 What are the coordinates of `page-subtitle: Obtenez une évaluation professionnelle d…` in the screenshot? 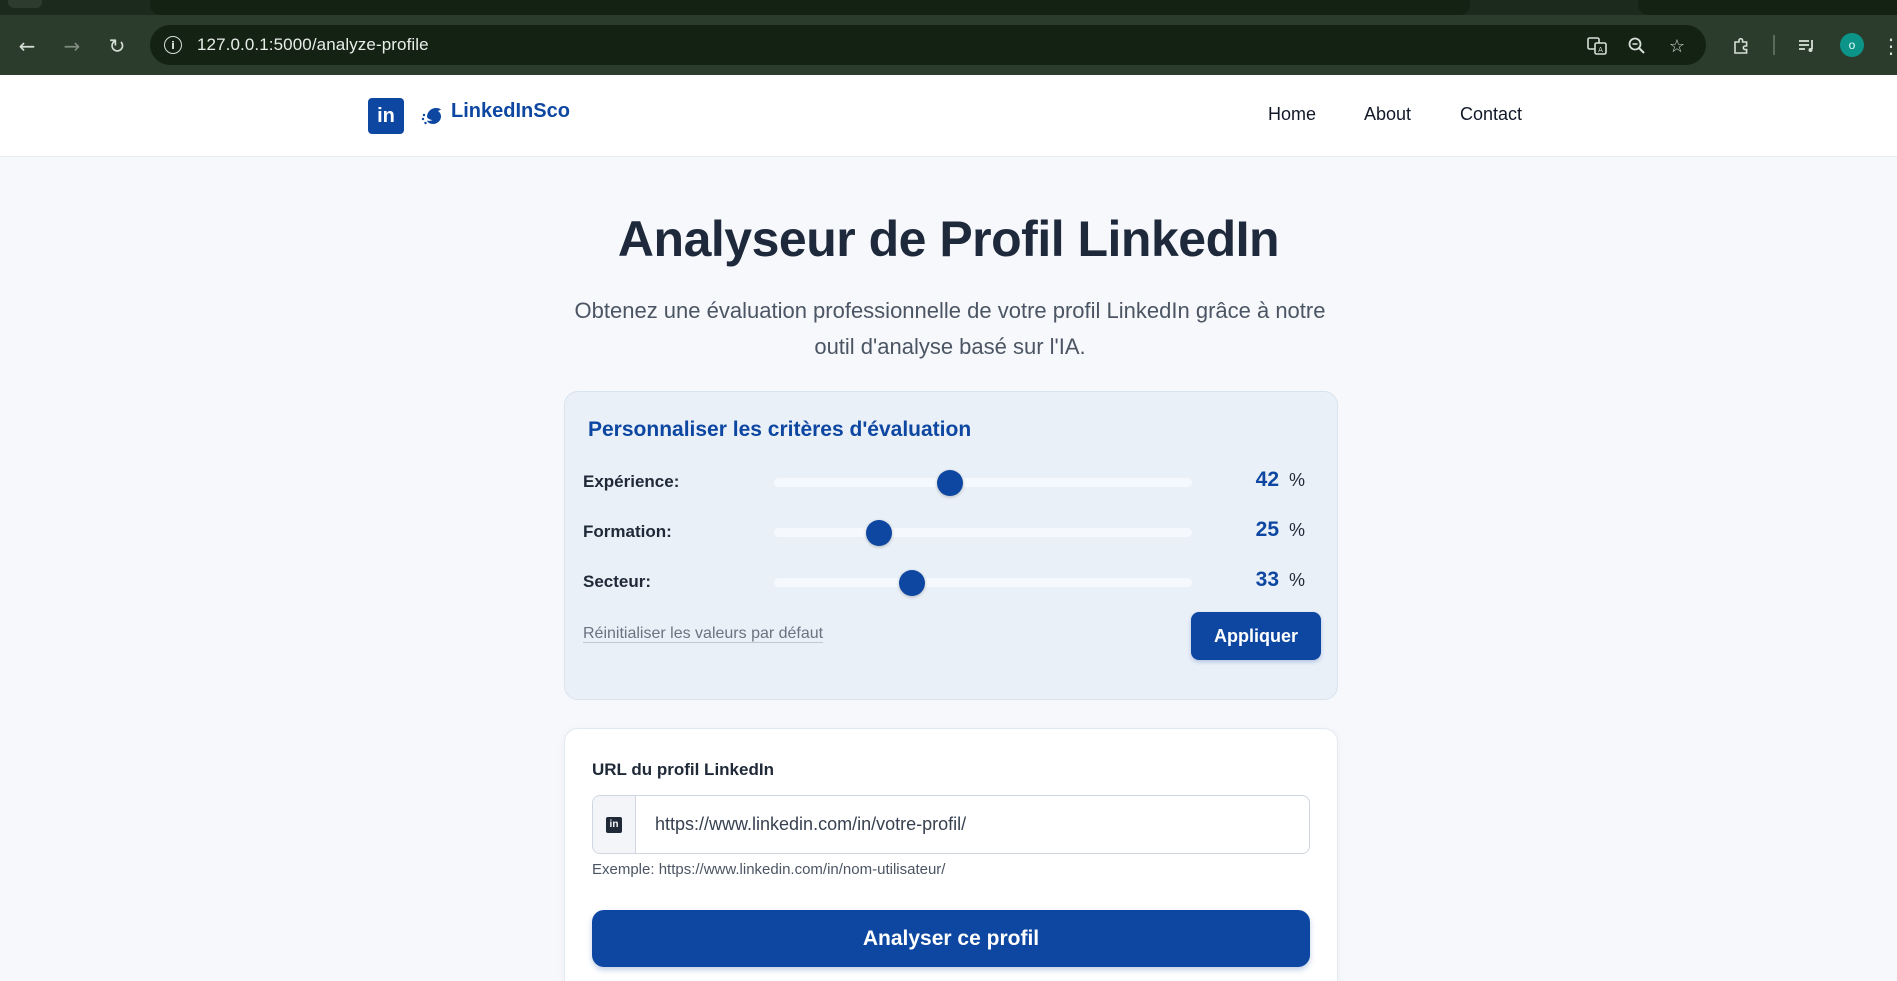 It's located at (950, 328).